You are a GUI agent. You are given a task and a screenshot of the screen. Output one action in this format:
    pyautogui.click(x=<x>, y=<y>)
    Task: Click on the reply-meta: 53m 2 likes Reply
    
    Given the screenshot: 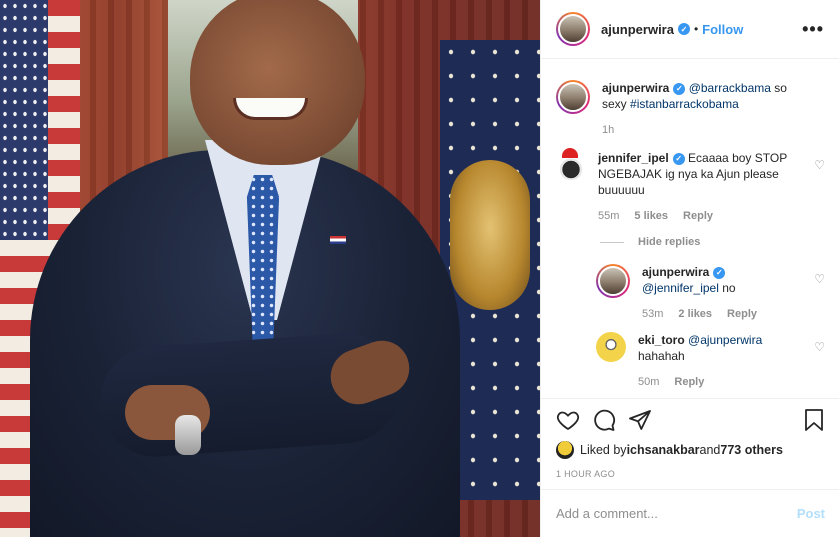 What is the action you would take?
    pyautogui.click(x=720, y=314)
    